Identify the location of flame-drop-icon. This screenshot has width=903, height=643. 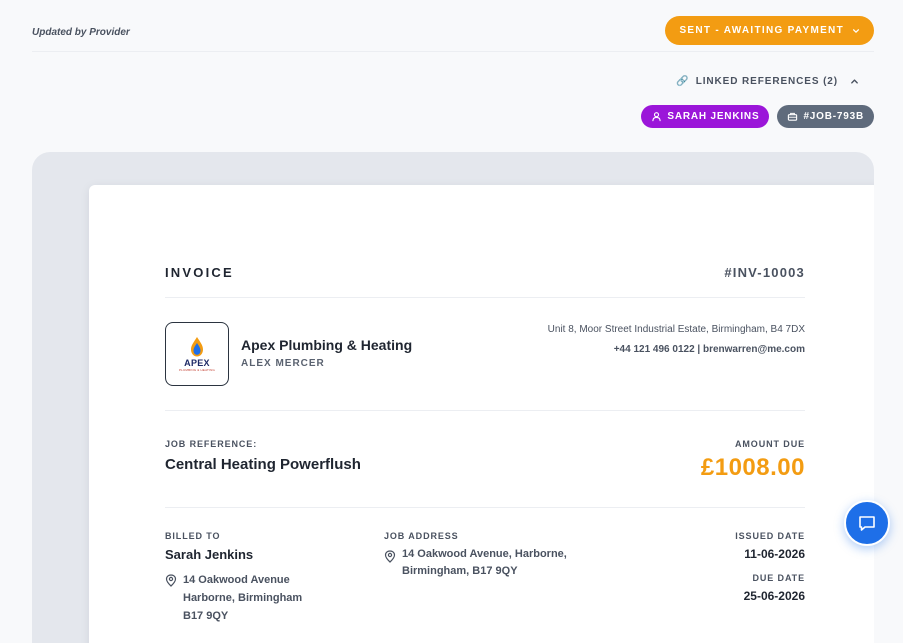
(197, 347).